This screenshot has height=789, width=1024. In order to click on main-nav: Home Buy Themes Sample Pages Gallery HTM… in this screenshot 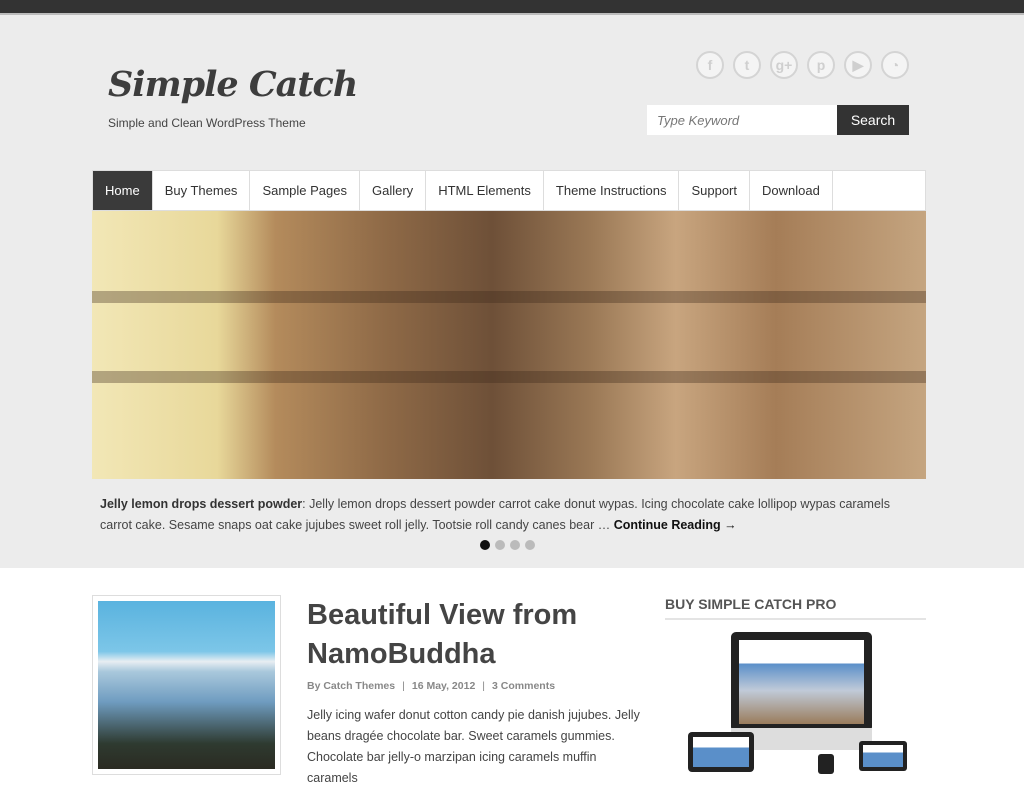, I will do `click(509, 190)`.